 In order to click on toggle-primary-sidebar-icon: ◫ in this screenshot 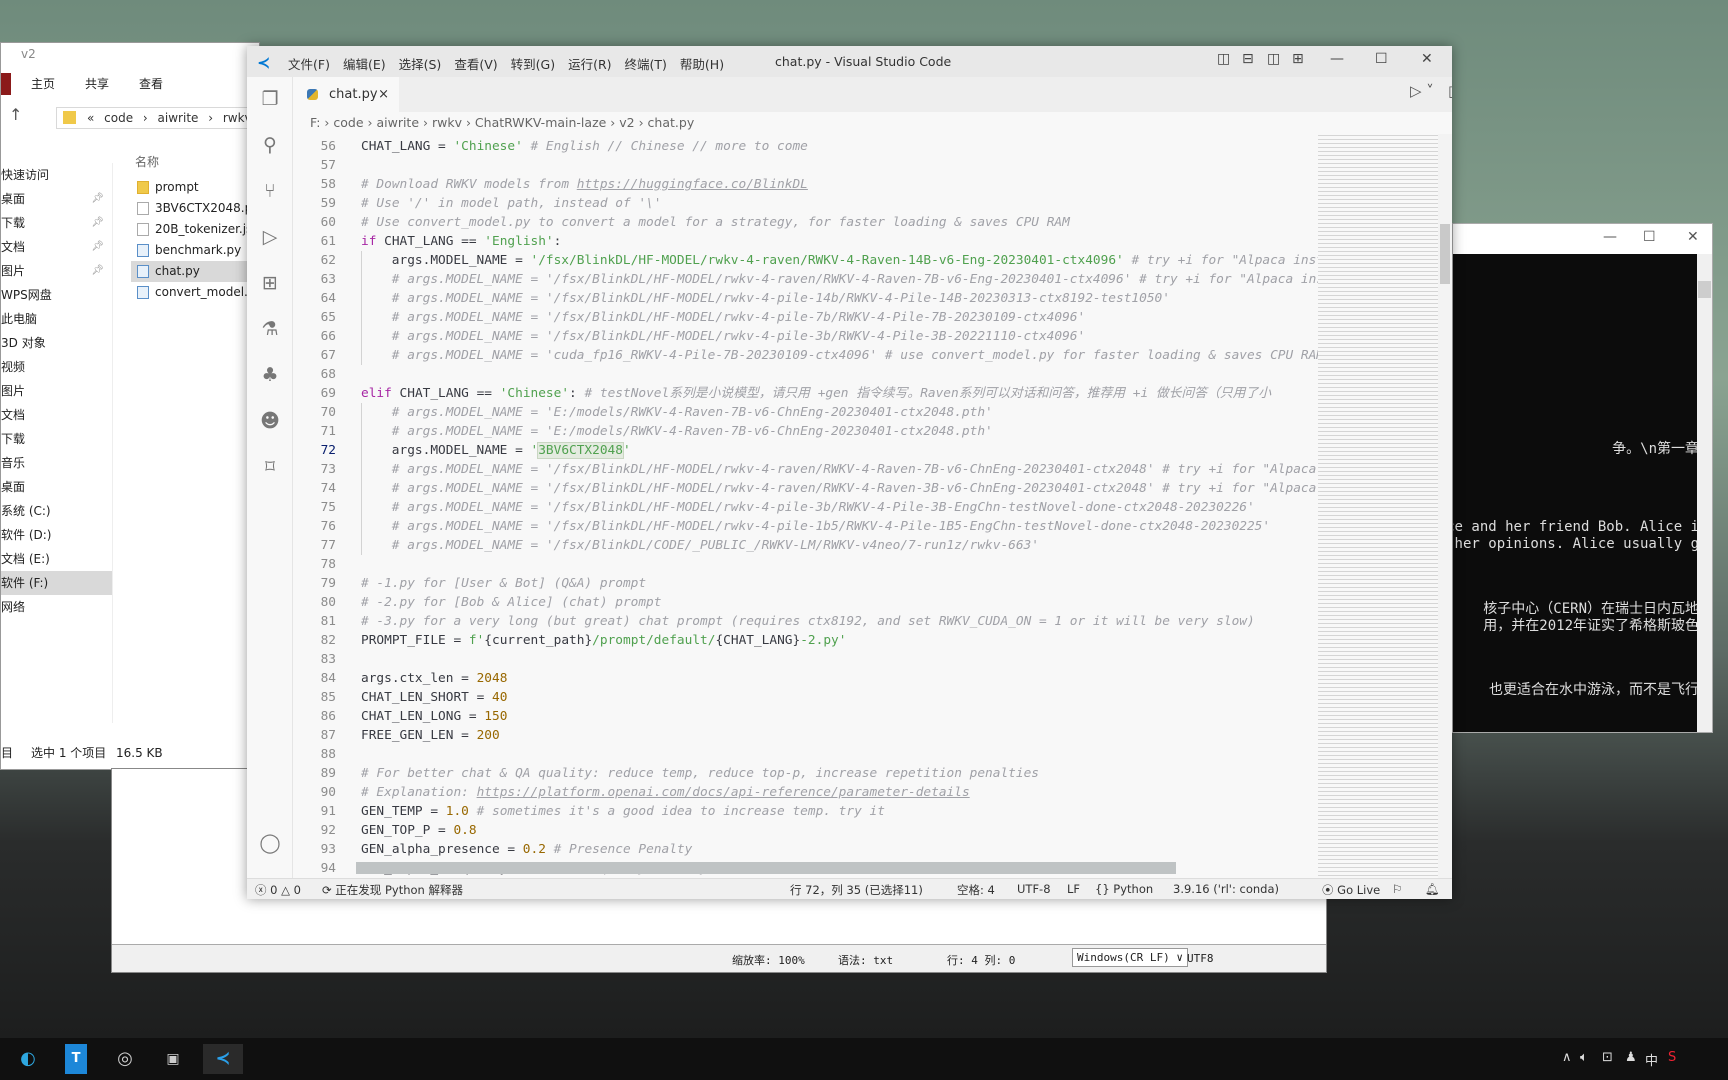, I will do `click(1223, 59)`.